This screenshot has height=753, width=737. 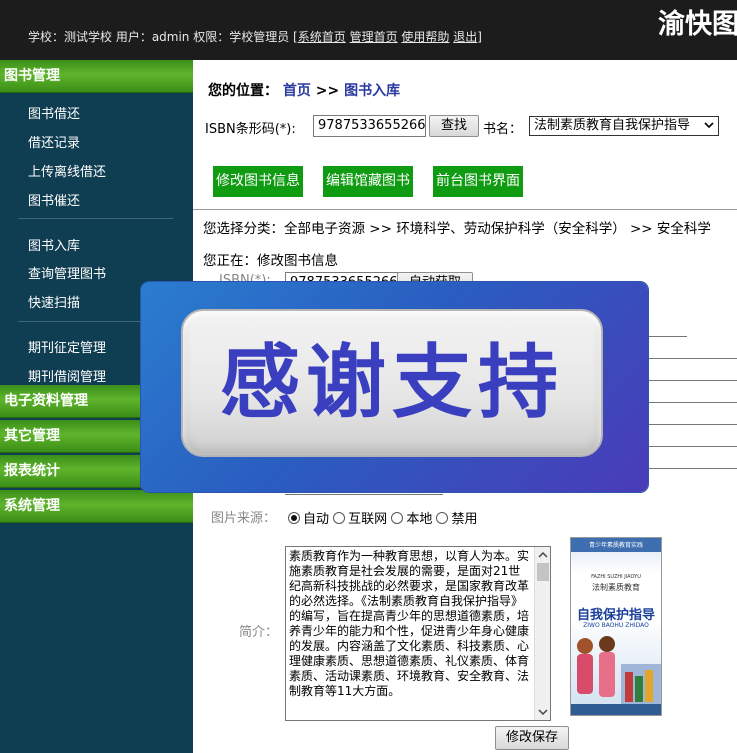 I want to click on user-info-text: 学校：测试学校 用户：admin 权限：学校管理员 [, so click(x=163, y=37).